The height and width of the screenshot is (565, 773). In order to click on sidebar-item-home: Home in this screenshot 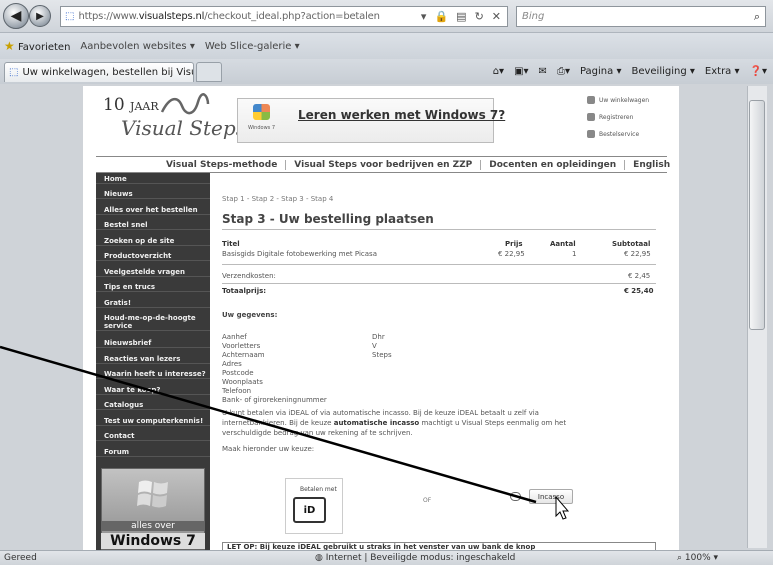, I will do `click(153, 179)`.